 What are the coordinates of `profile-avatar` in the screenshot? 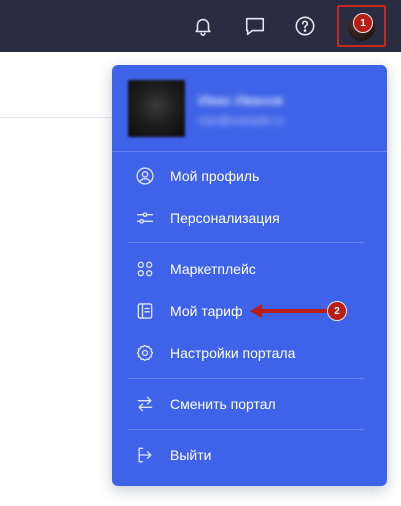 It's located at (156, 108).